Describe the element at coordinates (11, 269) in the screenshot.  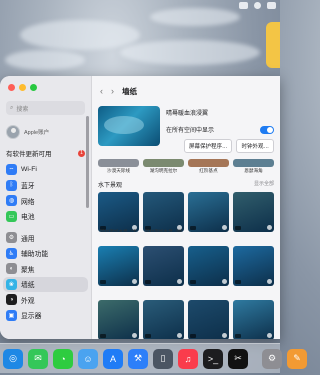
I see `spotlight-icon: ◐` at that location.